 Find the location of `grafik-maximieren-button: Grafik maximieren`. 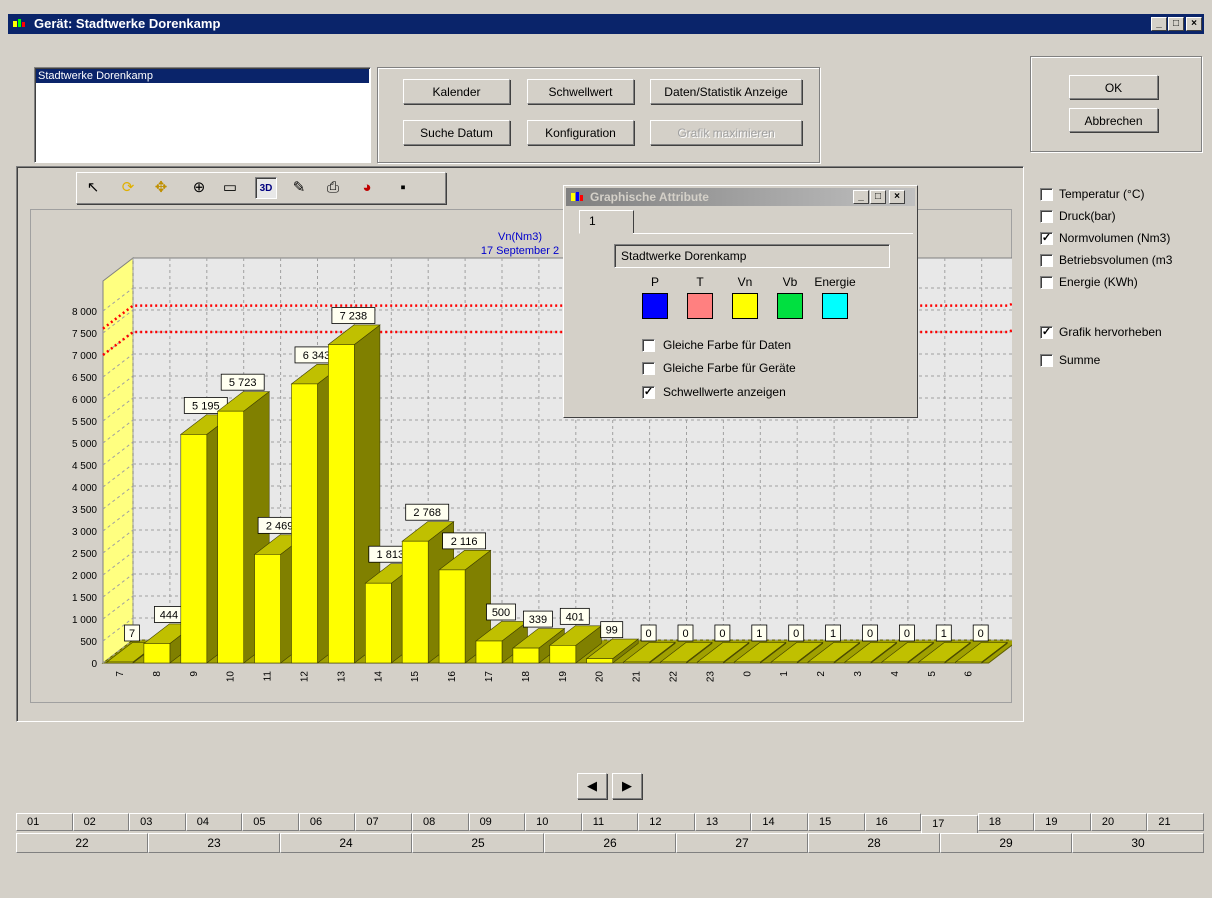

grafik-maximieren-button: Grafik maximieren is located at coordinates (726, 132).